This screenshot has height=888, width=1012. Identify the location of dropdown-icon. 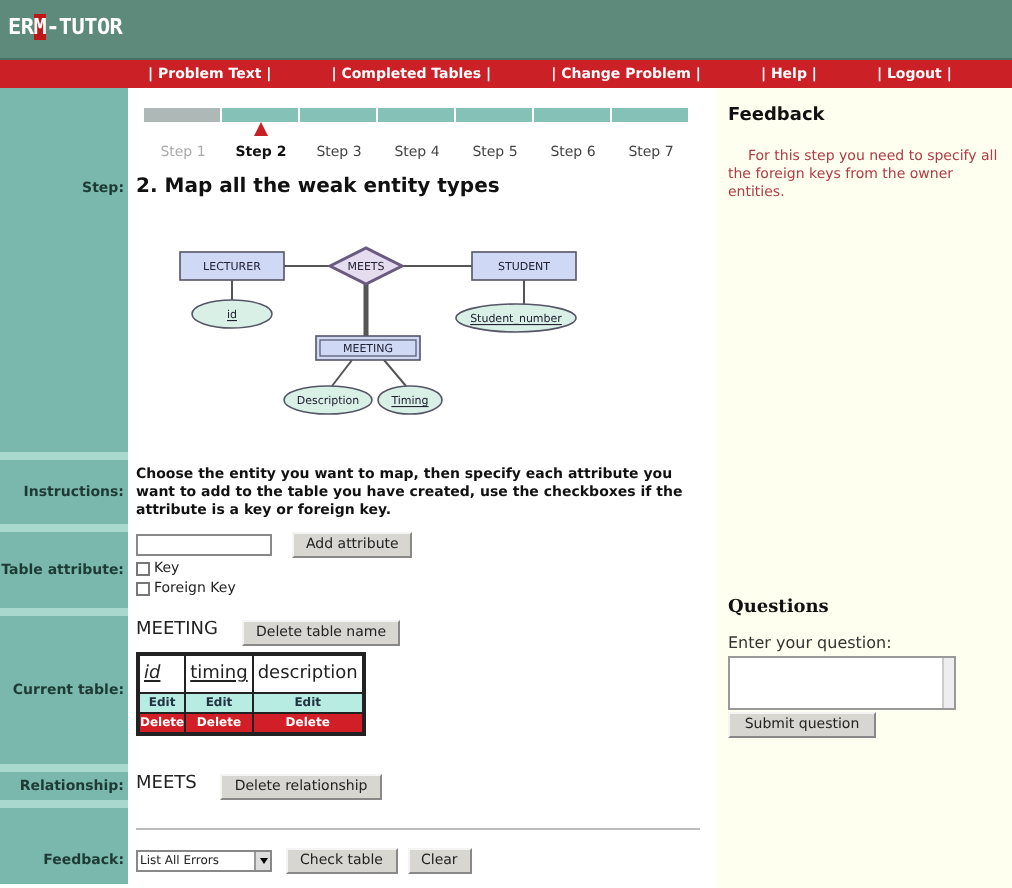
(263, 860).